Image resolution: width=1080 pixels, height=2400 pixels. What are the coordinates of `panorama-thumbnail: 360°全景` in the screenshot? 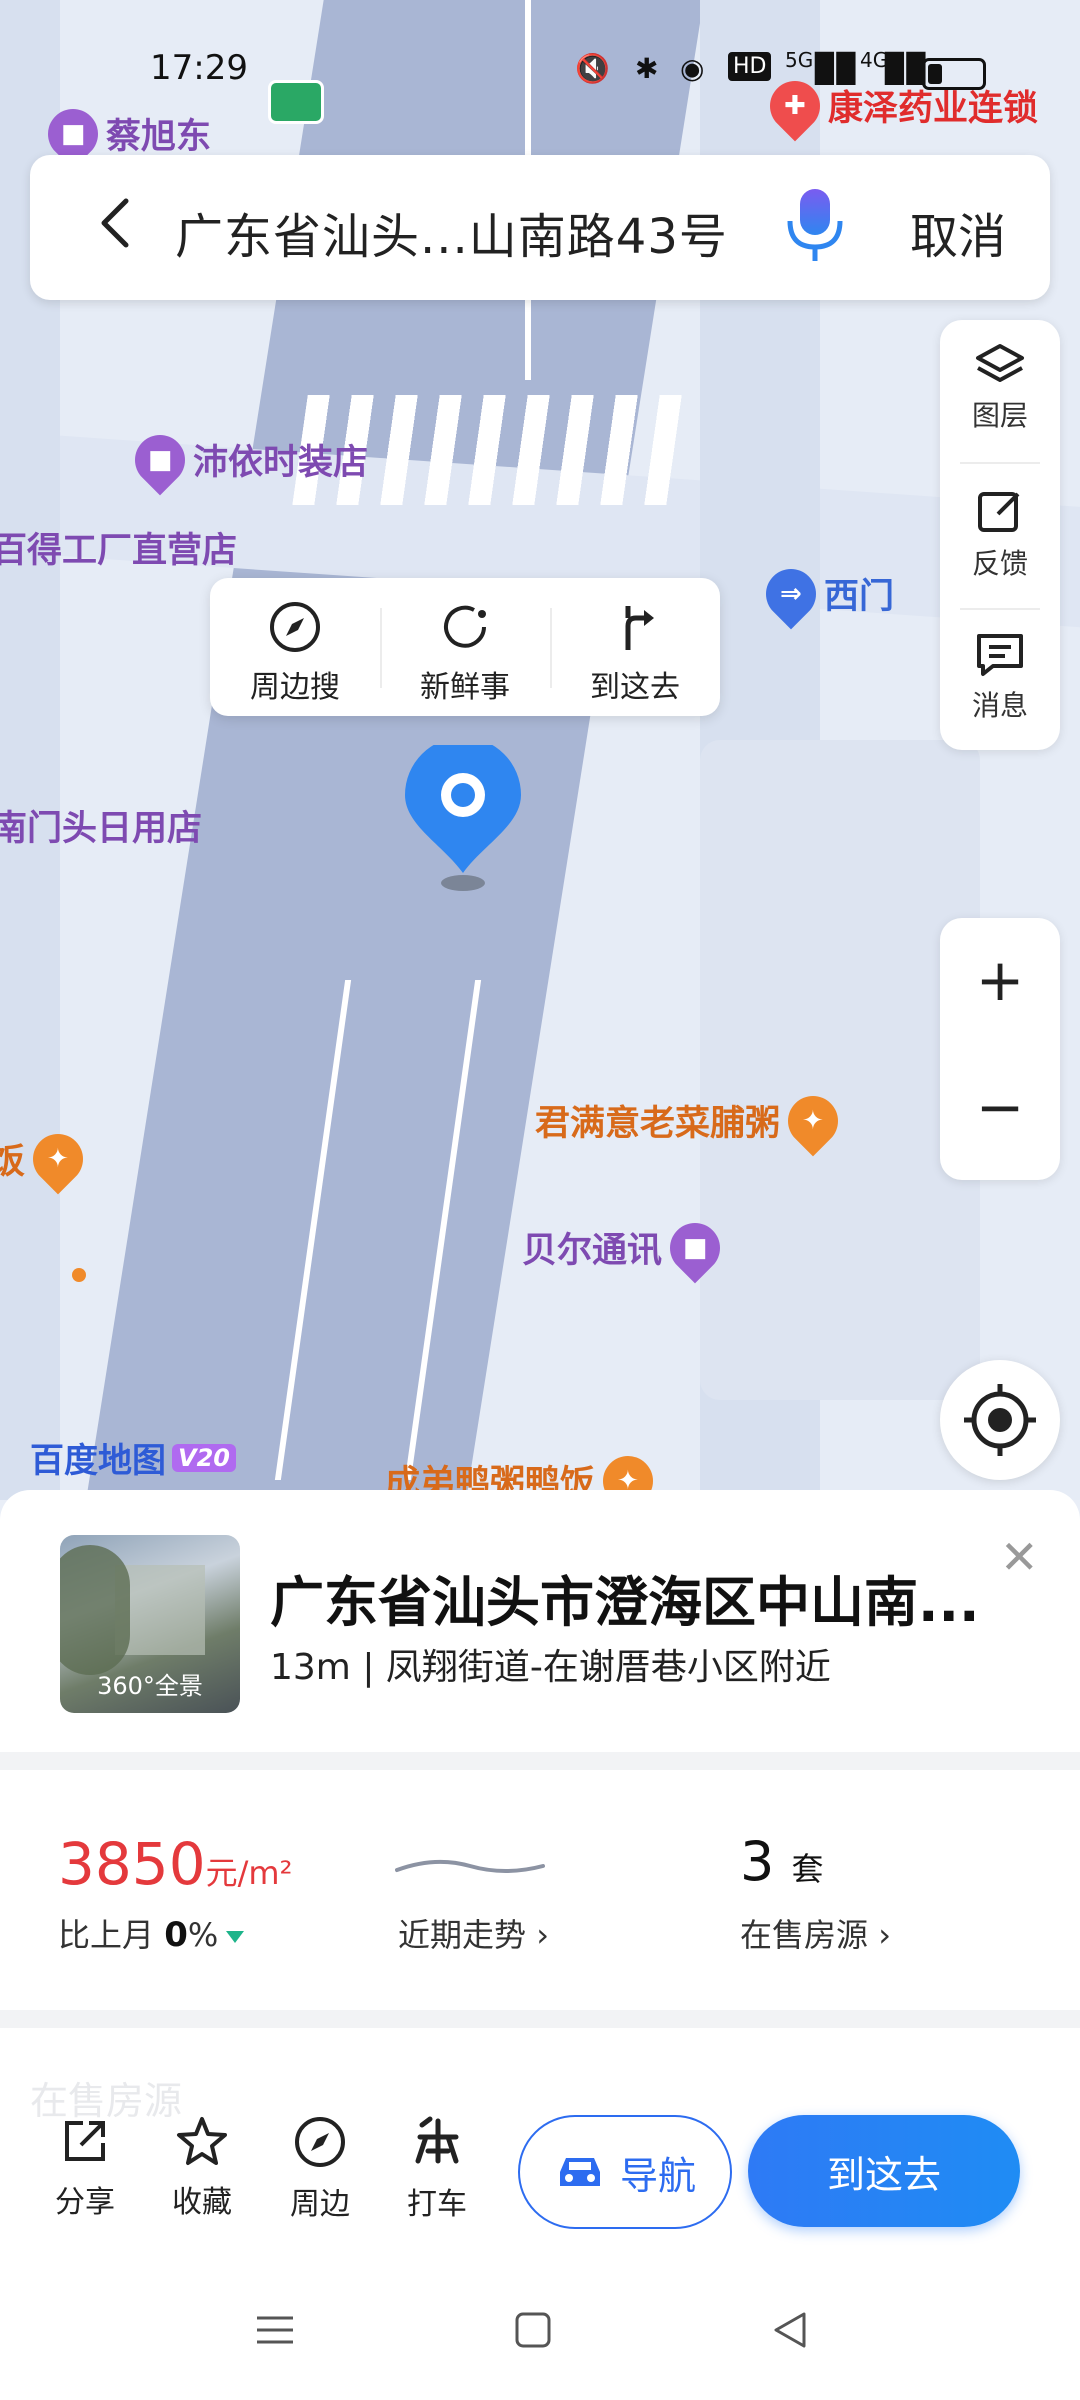 It's located at (150, 1624).